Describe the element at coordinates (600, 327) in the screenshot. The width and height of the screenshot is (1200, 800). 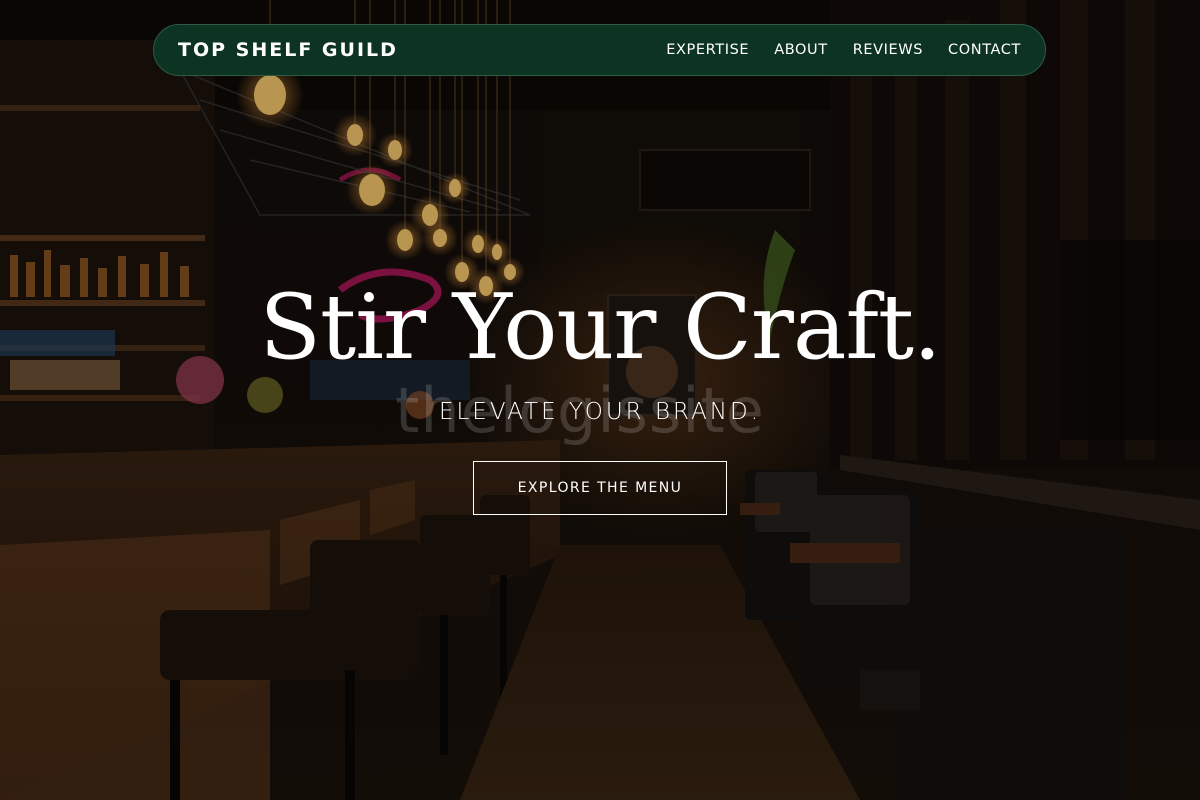
I see `hero-headline: Stir Your Craft.` at that location.